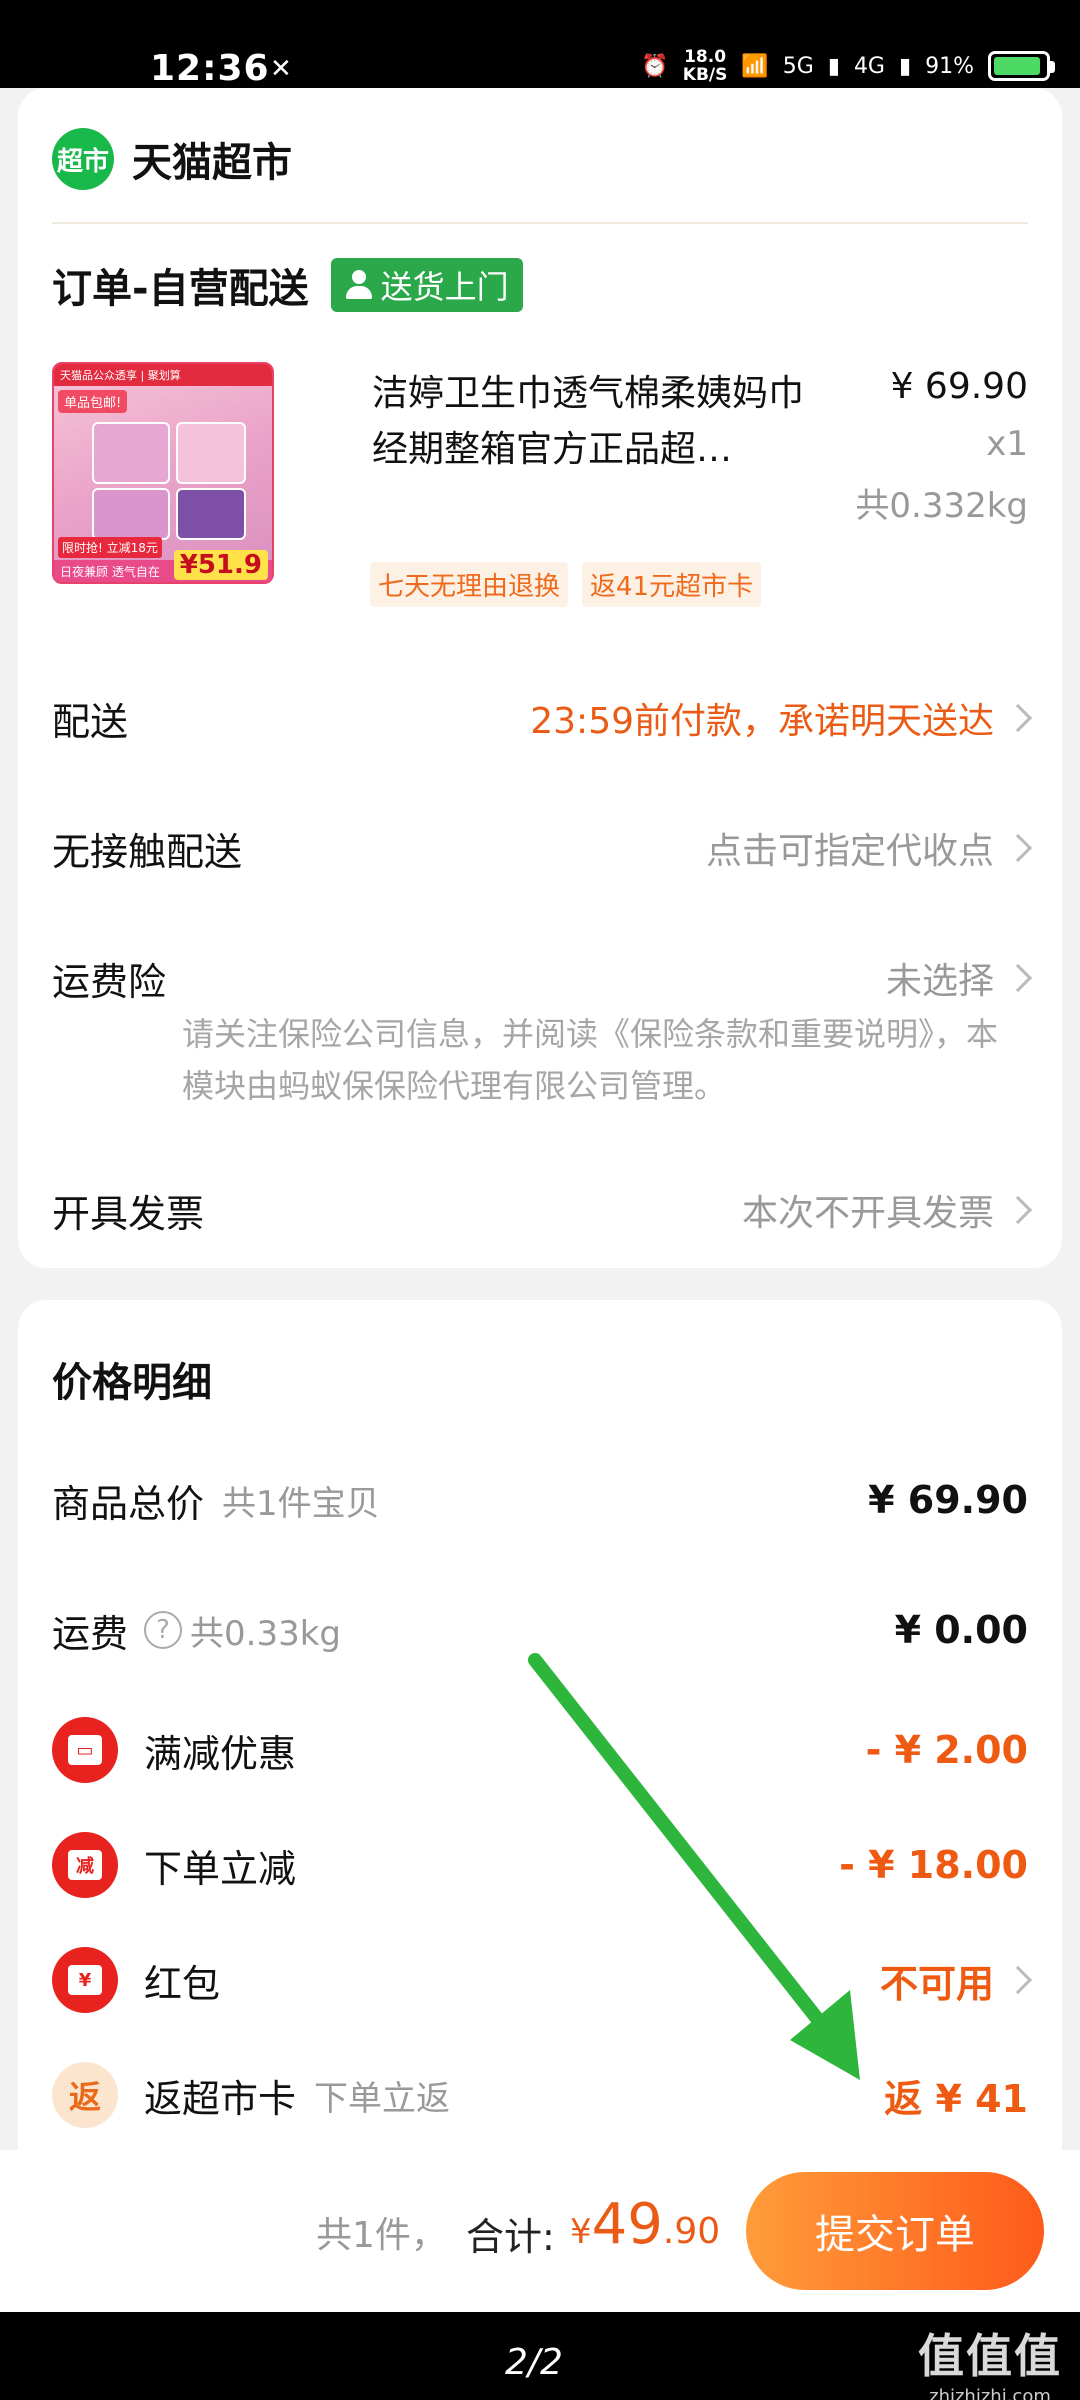 The image size is (1080, 2400). Describe the element at coordinates (848, 66) in the screenshot. I see `status-icons: ⏰ 18.0 KB/S 📶 5G ▮ 4G ▮ 91%` at that location.